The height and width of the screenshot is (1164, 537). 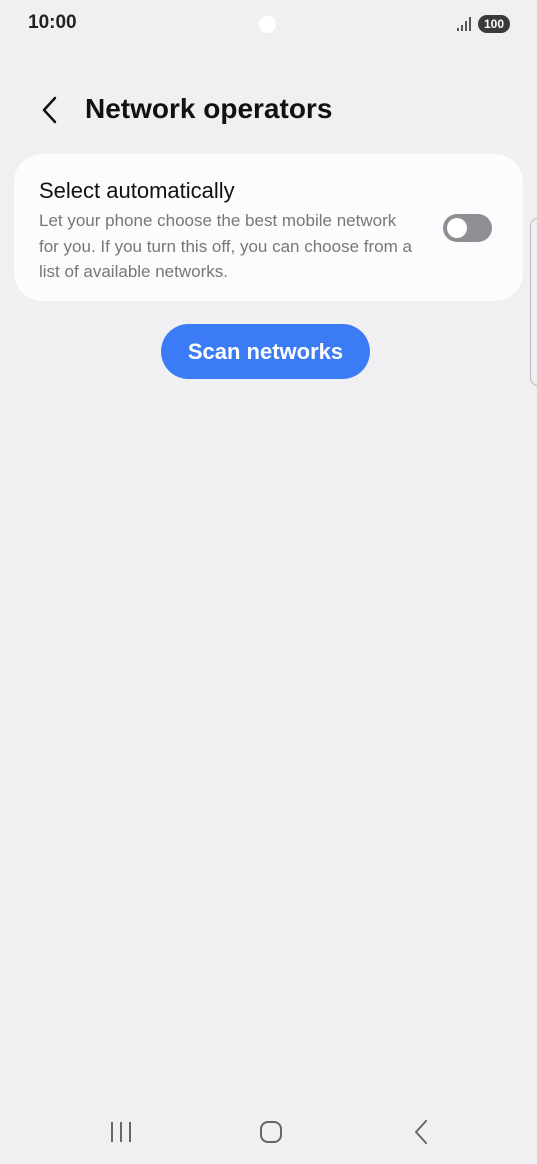 I want to click on camera-cutout, so click(x=267, y=24).